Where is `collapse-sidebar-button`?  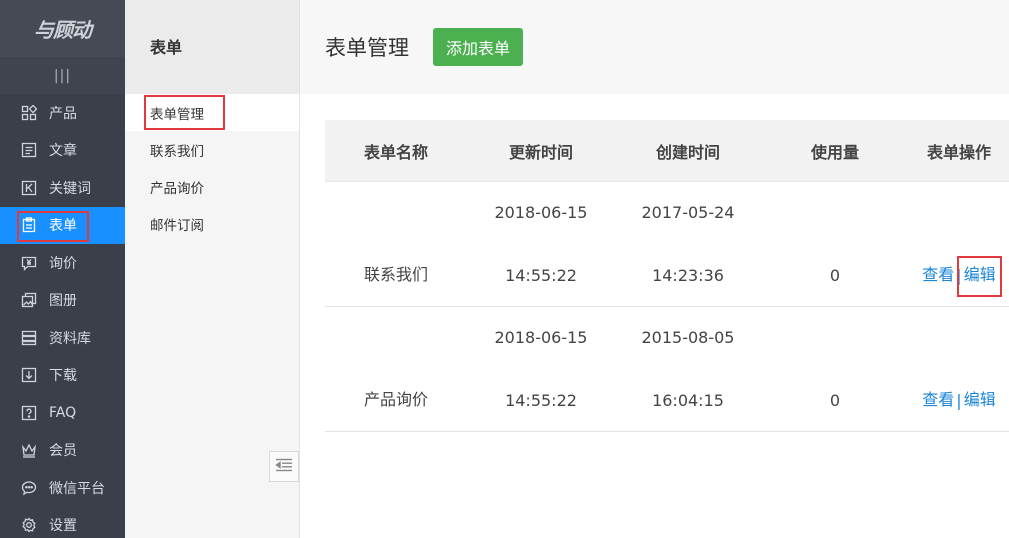 collapse-sidebar-button is located at coordinates (284, 466).